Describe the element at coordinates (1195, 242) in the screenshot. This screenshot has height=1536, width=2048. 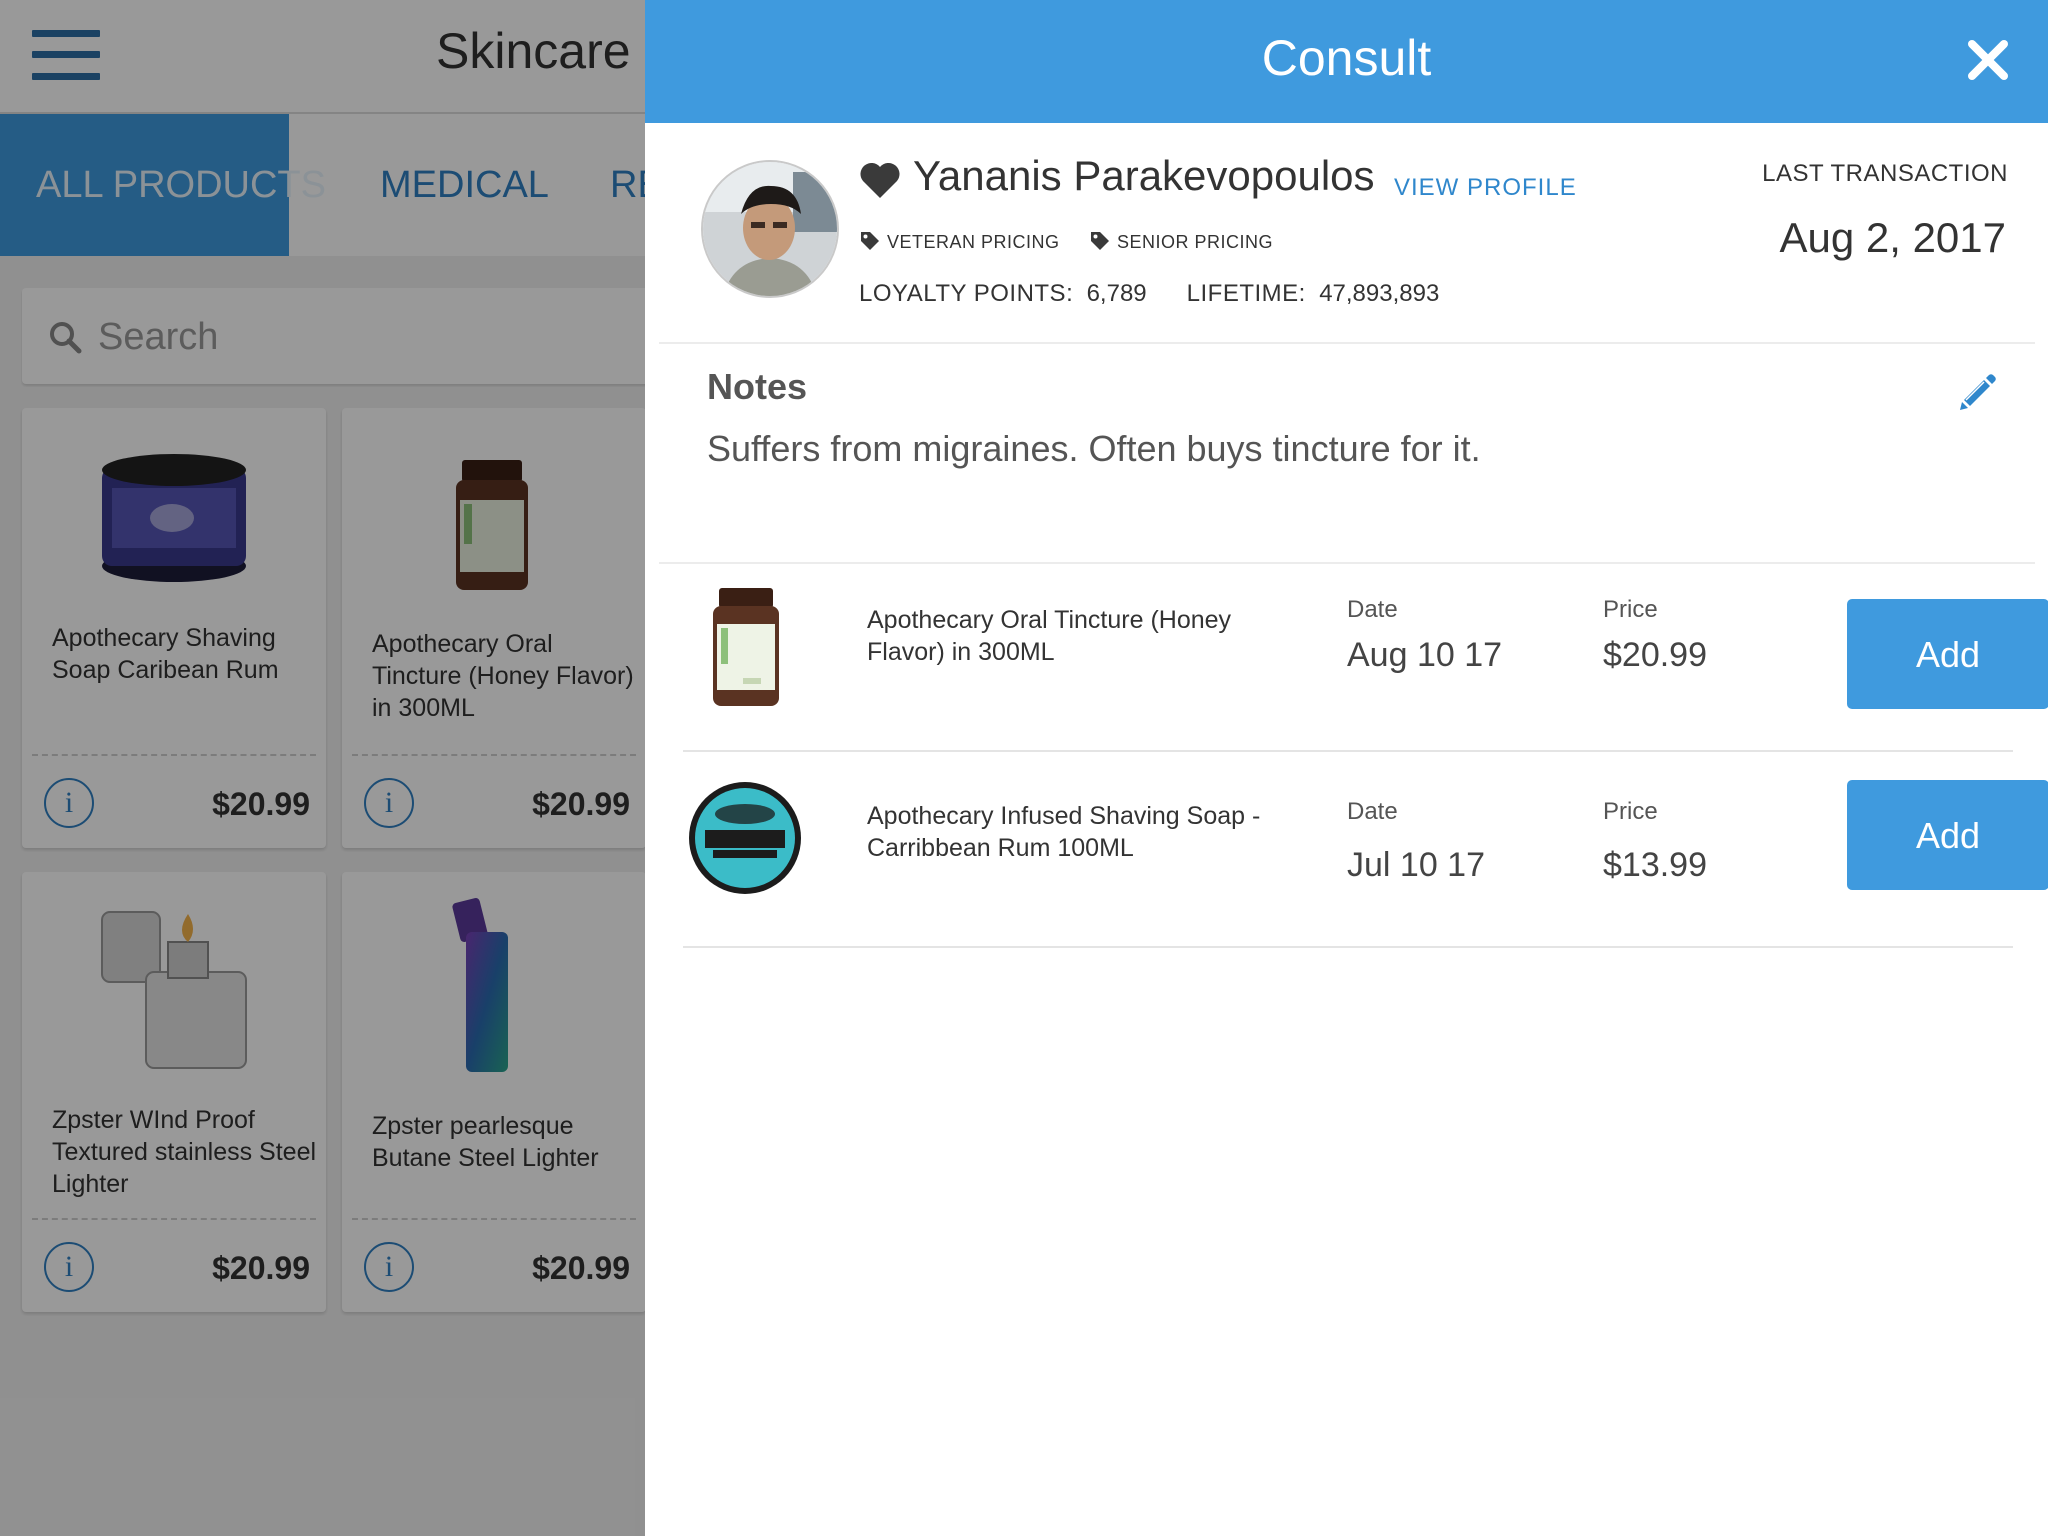
I see `badge-label: SENIOR PRICING` at that location.